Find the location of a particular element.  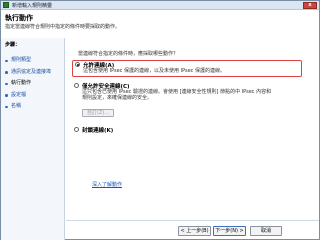

step-profile: 設定檔 is located at coordinates (33, 96).